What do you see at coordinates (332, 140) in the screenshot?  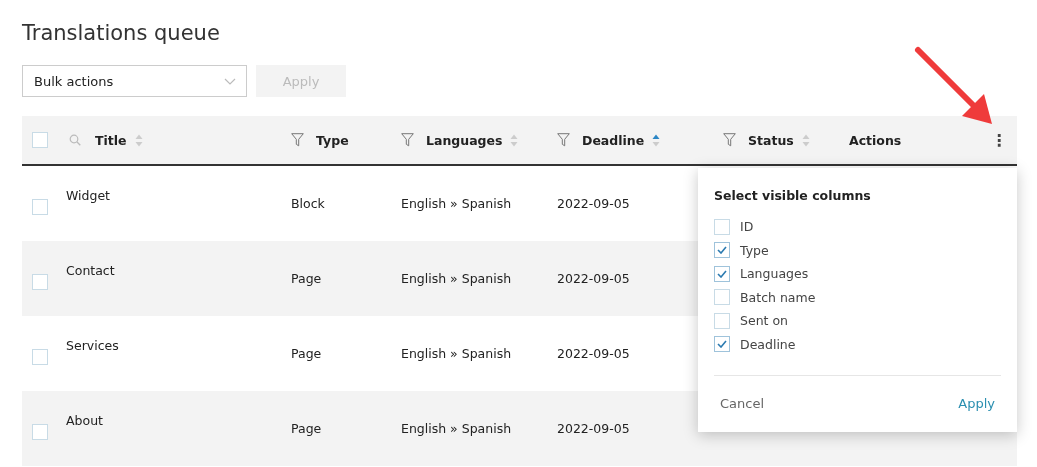 I see `column-header: Type` at bounding box center [332, 140].